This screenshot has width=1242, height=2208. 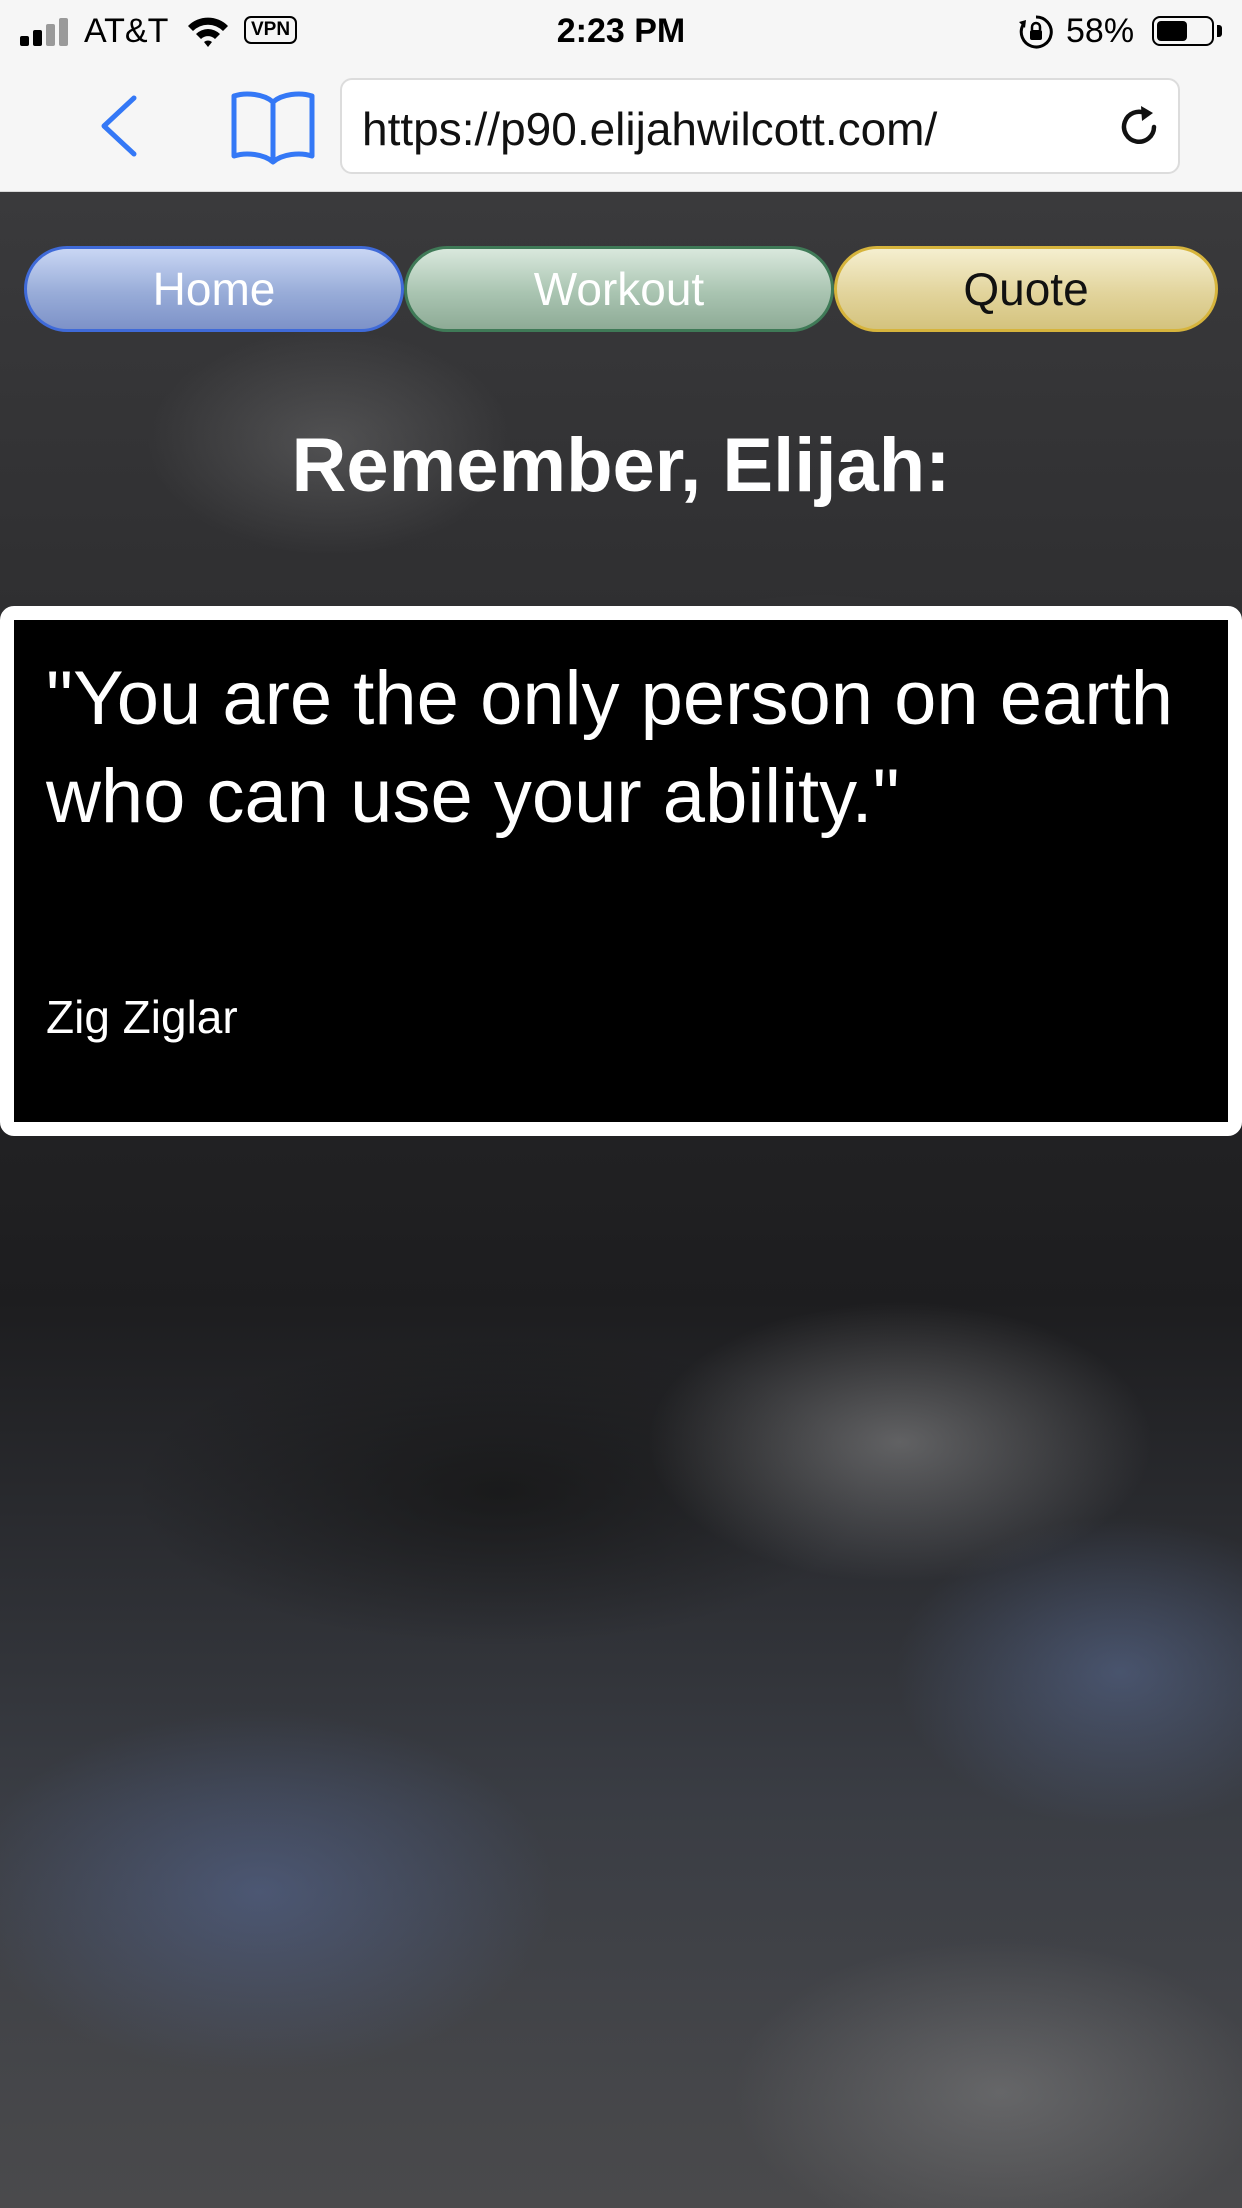 I want to click on rotation-lock-icon, so click(x=1036, y=32).